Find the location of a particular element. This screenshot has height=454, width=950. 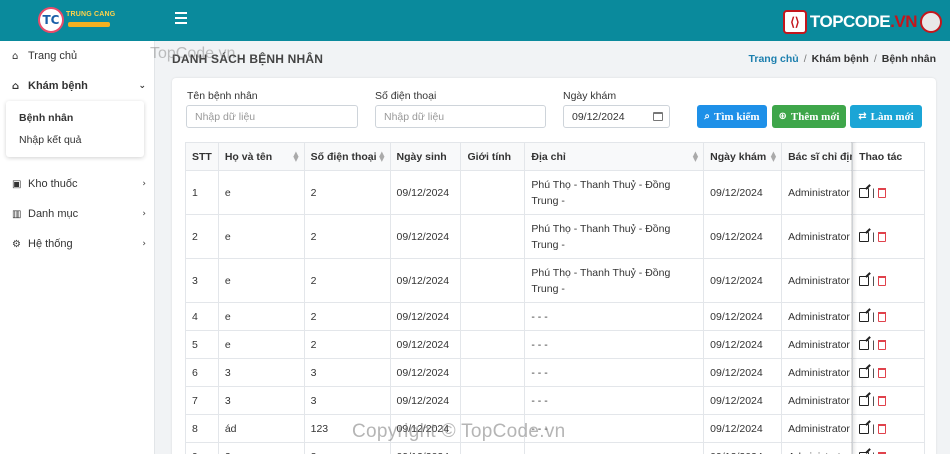

cell-stt: 1 is located at coordinates (202, 192).